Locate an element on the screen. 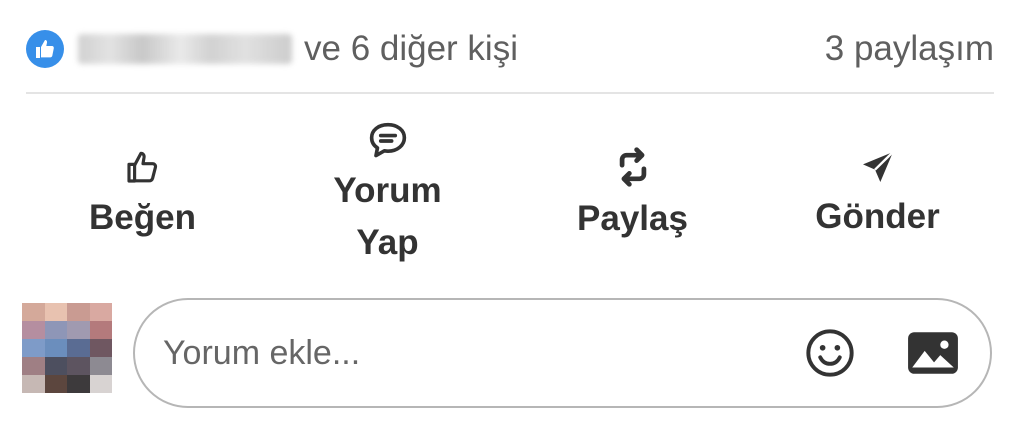 This screenshot has height=444, width=1024. thumbs-up-icon is located at coordinates (45, 49).